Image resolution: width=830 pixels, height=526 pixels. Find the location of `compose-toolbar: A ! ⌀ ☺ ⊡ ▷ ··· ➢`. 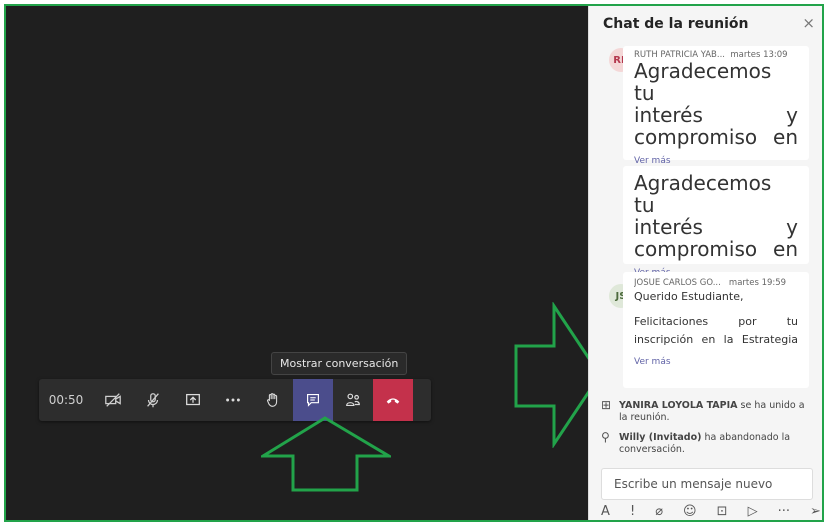

compose-toolbar: A ! ⌀ ☺ ⊡ ▷ ··· ➢ is located at coordinates (711, 511).